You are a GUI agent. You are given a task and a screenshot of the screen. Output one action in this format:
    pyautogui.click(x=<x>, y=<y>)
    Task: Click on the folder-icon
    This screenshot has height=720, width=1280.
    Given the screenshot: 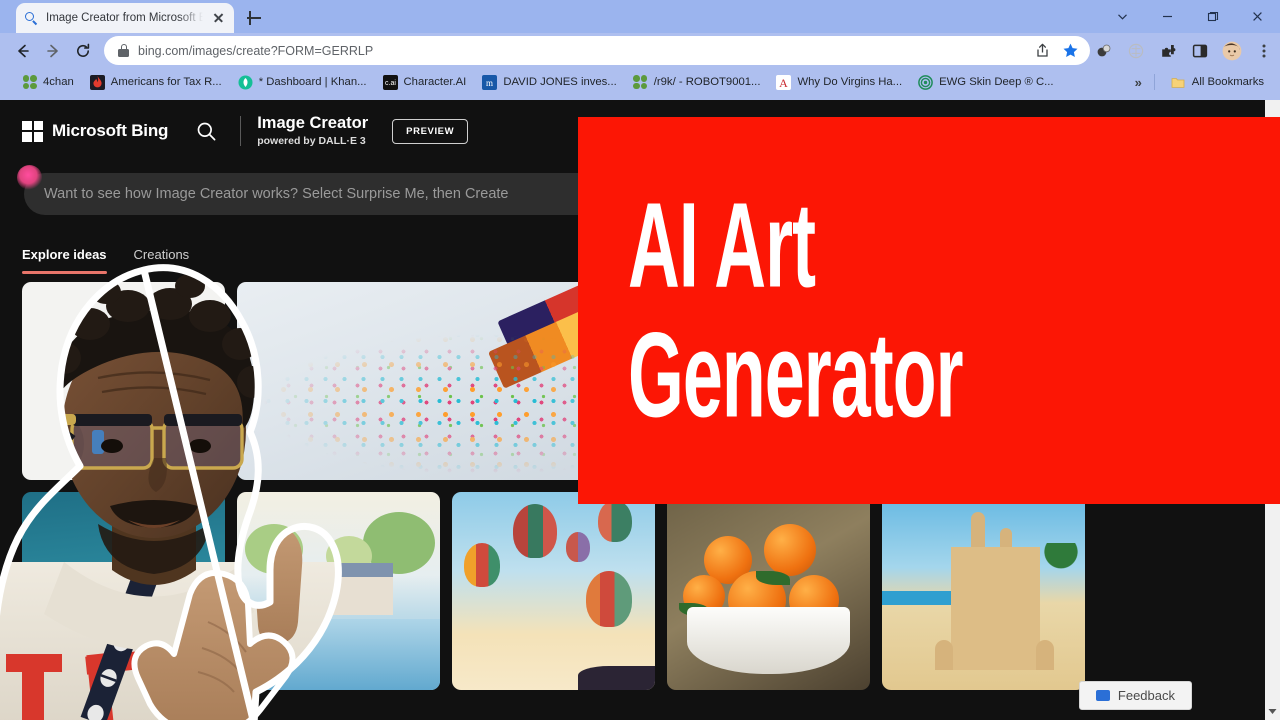 What is the action you would take?
    pyautogui.click(x=1178, y=82)
    